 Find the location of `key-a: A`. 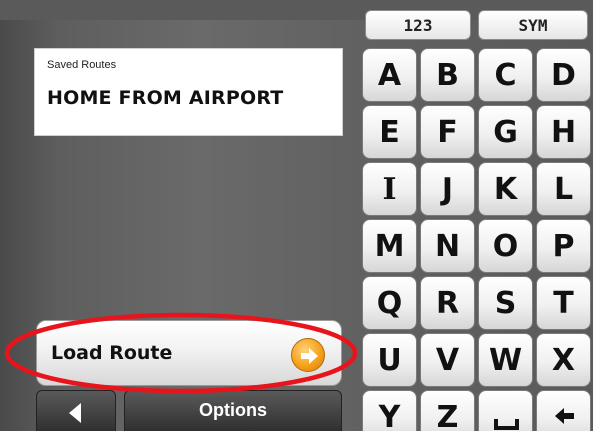

key-a: A is located at coordinates (389, 75).